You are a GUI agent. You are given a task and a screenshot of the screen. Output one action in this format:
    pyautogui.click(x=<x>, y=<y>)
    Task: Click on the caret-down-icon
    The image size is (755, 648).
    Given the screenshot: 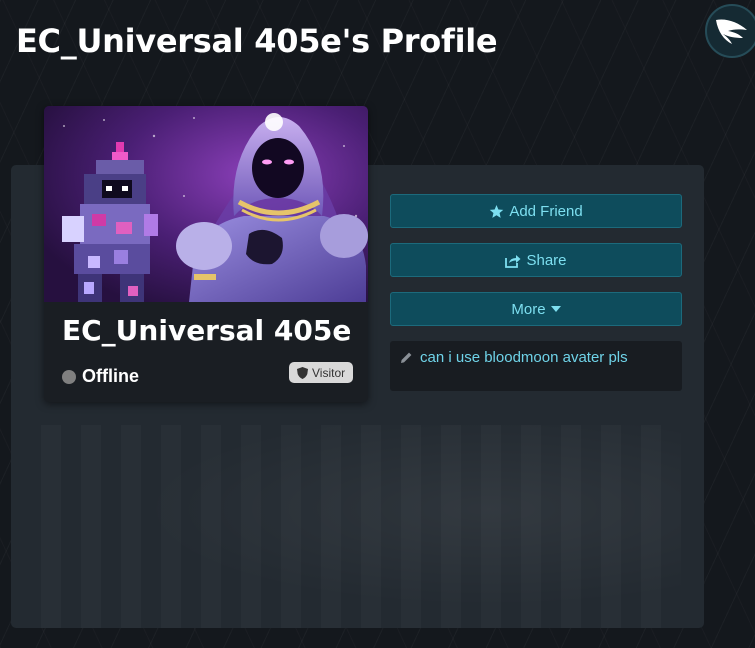 What is the action you would take?
    pyautogui.click(x=555, y=309)
    